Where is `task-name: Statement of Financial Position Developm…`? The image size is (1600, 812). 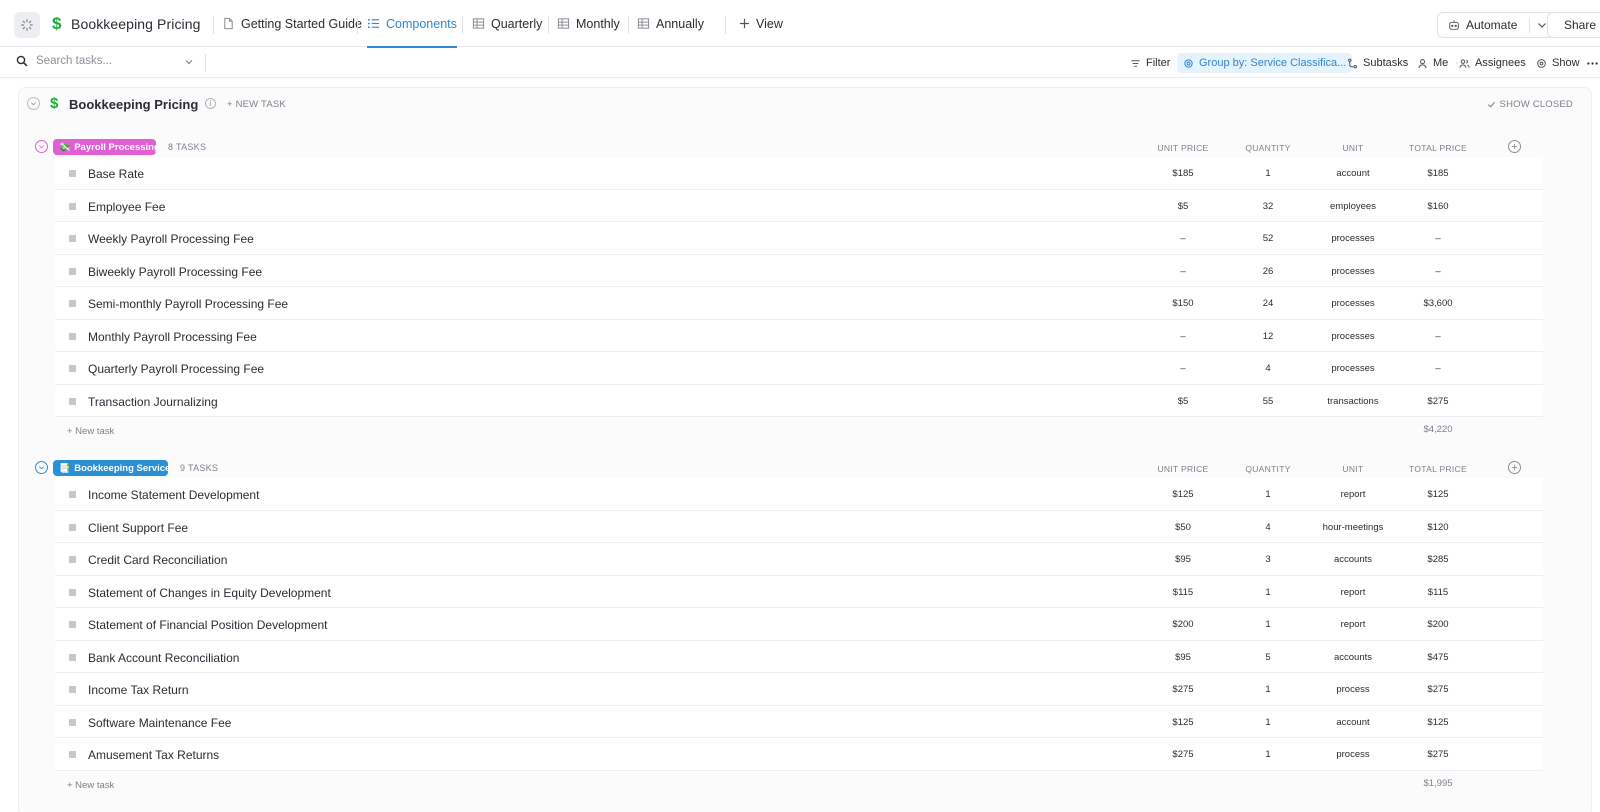
task-name: Statement of Financial Position Developm… is located at coordinates (207, 625).